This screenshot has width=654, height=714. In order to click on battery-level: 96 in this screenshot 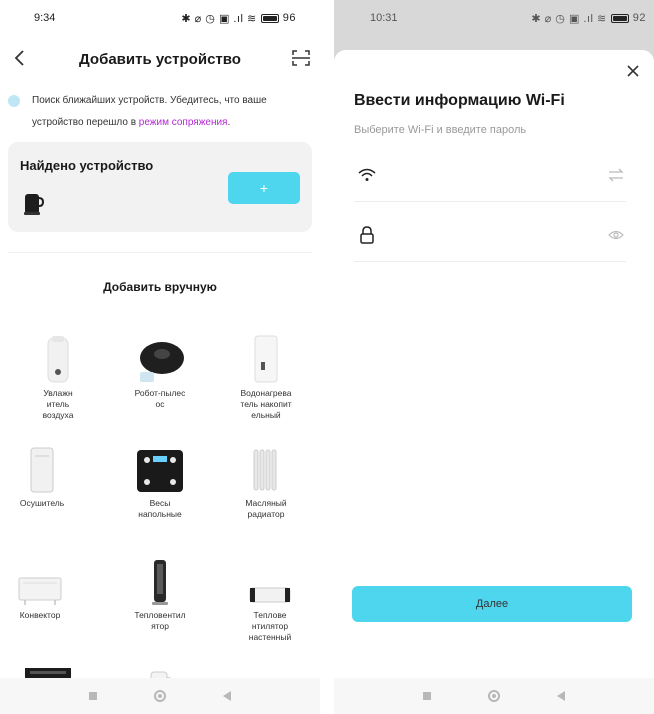, I will do `click(289, 18)`.